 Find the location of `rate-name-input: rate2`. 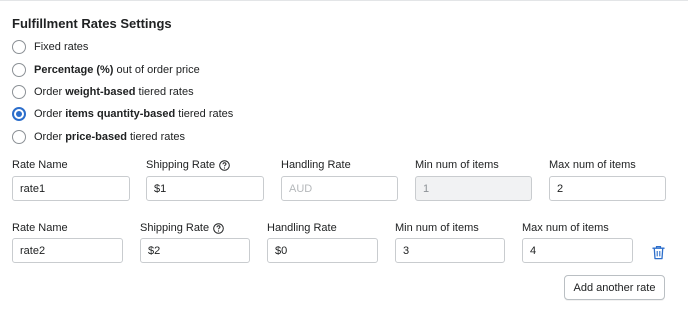

rate-name-input: rate2 is located at coordinates (67, 250).